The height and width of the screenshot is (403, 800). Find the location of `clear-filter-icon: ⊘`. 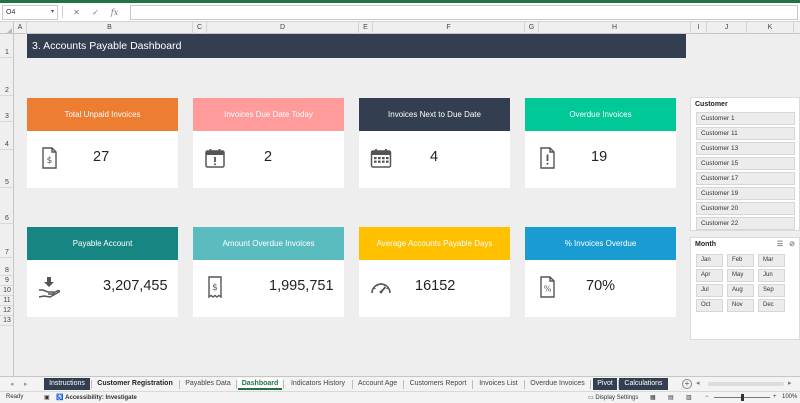

clear-filter-icon: ⊘ is located at coordinates (792, 244).